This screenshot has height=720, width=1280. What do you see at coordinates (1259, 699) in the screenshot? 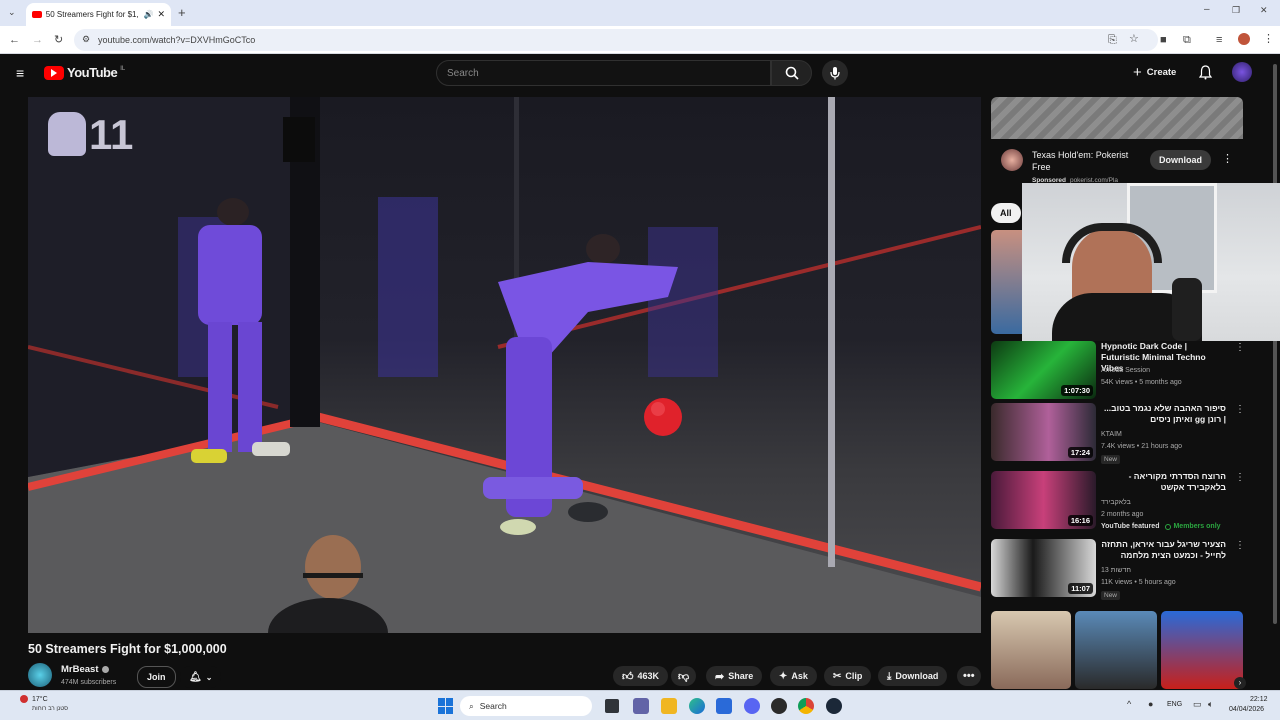
I see `clock-time: 22:12` at bounding box center [1259, 699].